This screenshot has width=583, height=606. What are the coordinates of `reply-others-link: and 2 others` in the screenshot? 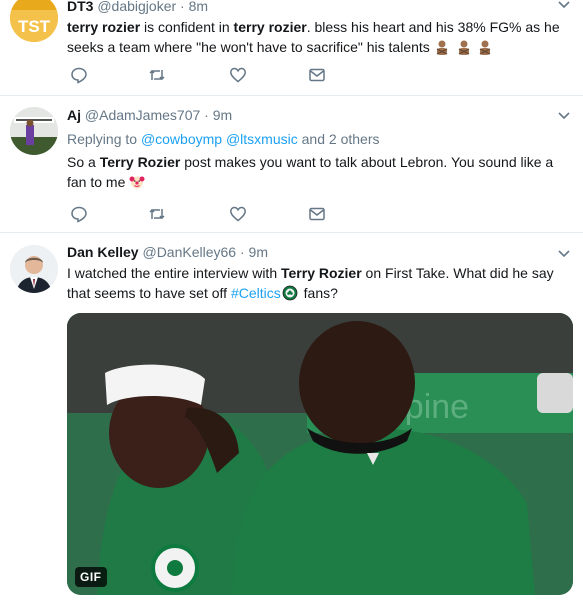 It's located at (341, 139).